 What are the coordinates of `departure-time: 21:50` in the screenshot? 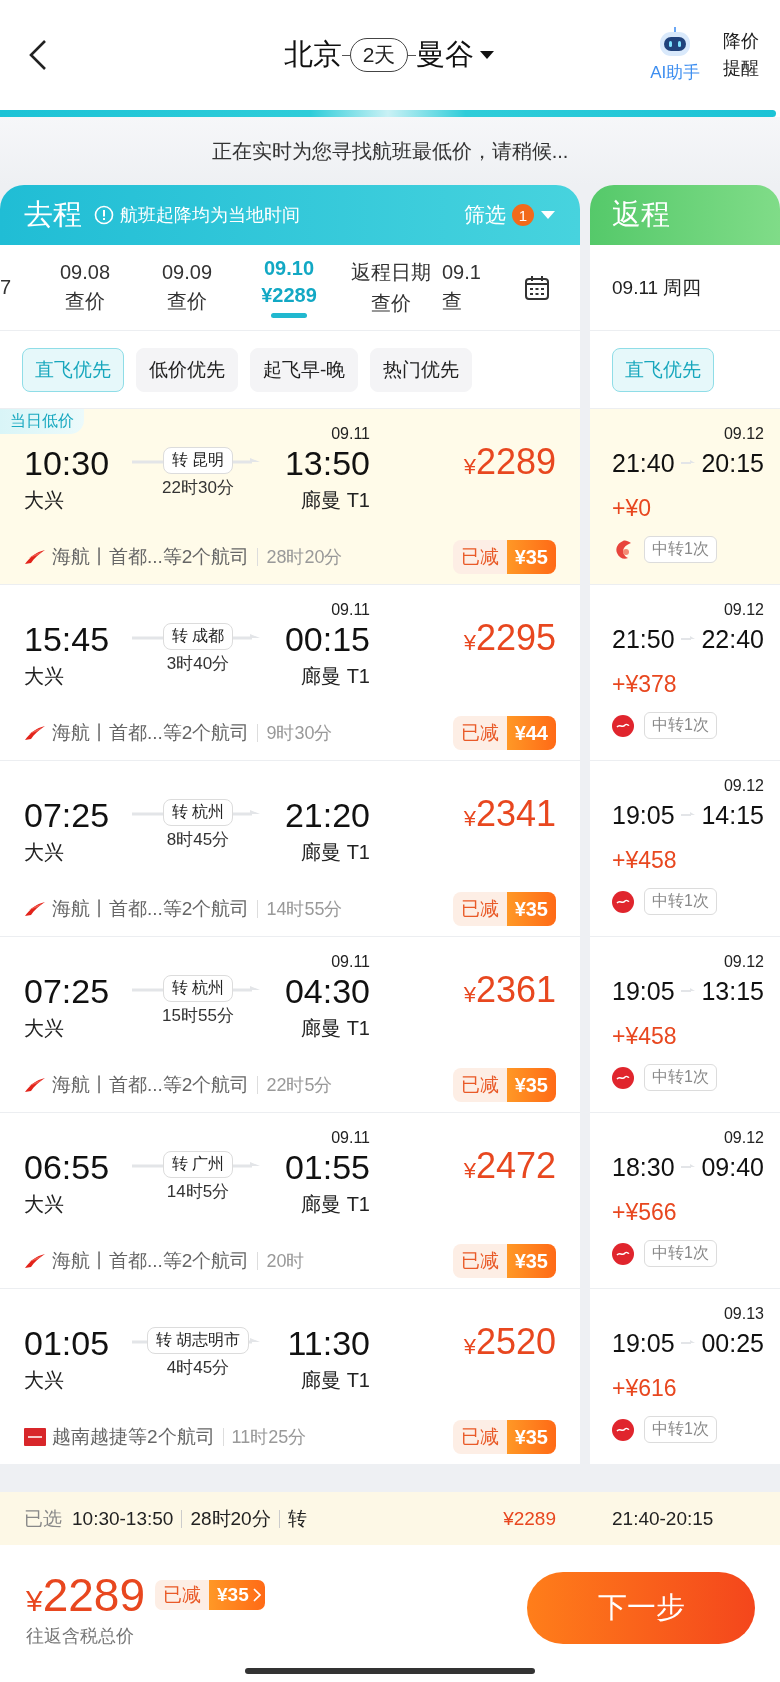 It's located at (643, 639).